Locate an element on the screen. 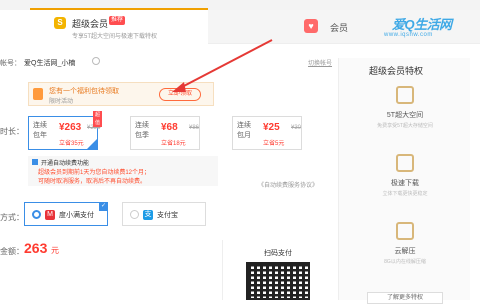 The image size is (480, 304). plan-name: 连续包年 is located at coordinates (40, 130).